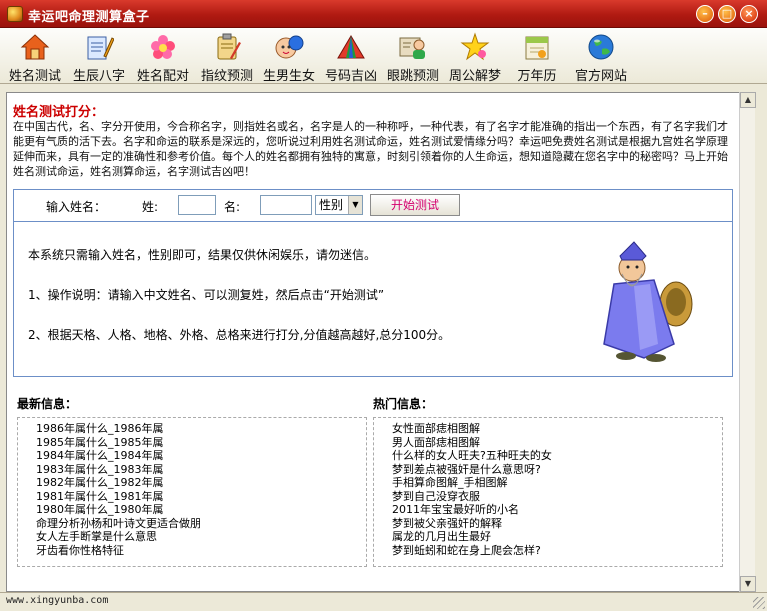 This screenshot has width=767, height=611. What do you see at coordinates (747, 342) in the screenshot?
I see `vertical-scrollbar: ▲ ▼` at bounding box center [747, 342].